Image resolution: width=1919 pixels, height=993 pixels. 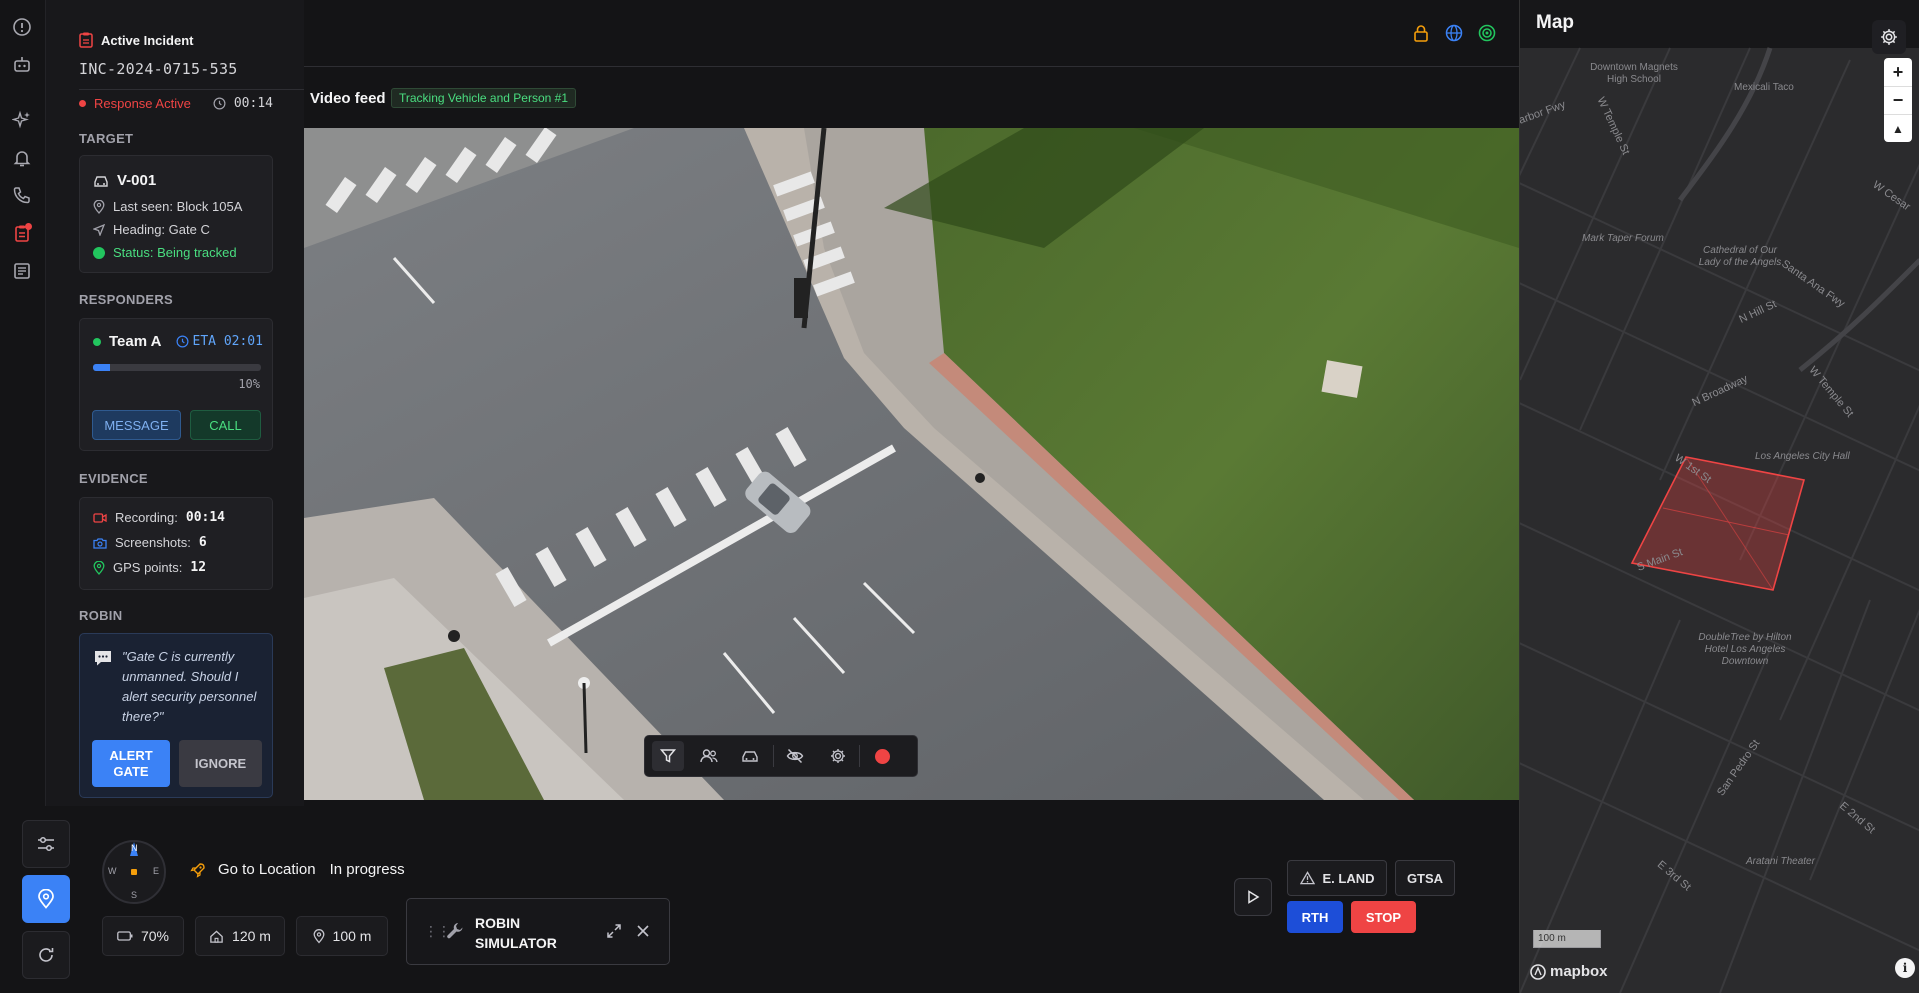 What do you see at coordinates (1307, 878) in the screenshot?
I see `warning-triangle-icon` at bounding box center [1307, 878].